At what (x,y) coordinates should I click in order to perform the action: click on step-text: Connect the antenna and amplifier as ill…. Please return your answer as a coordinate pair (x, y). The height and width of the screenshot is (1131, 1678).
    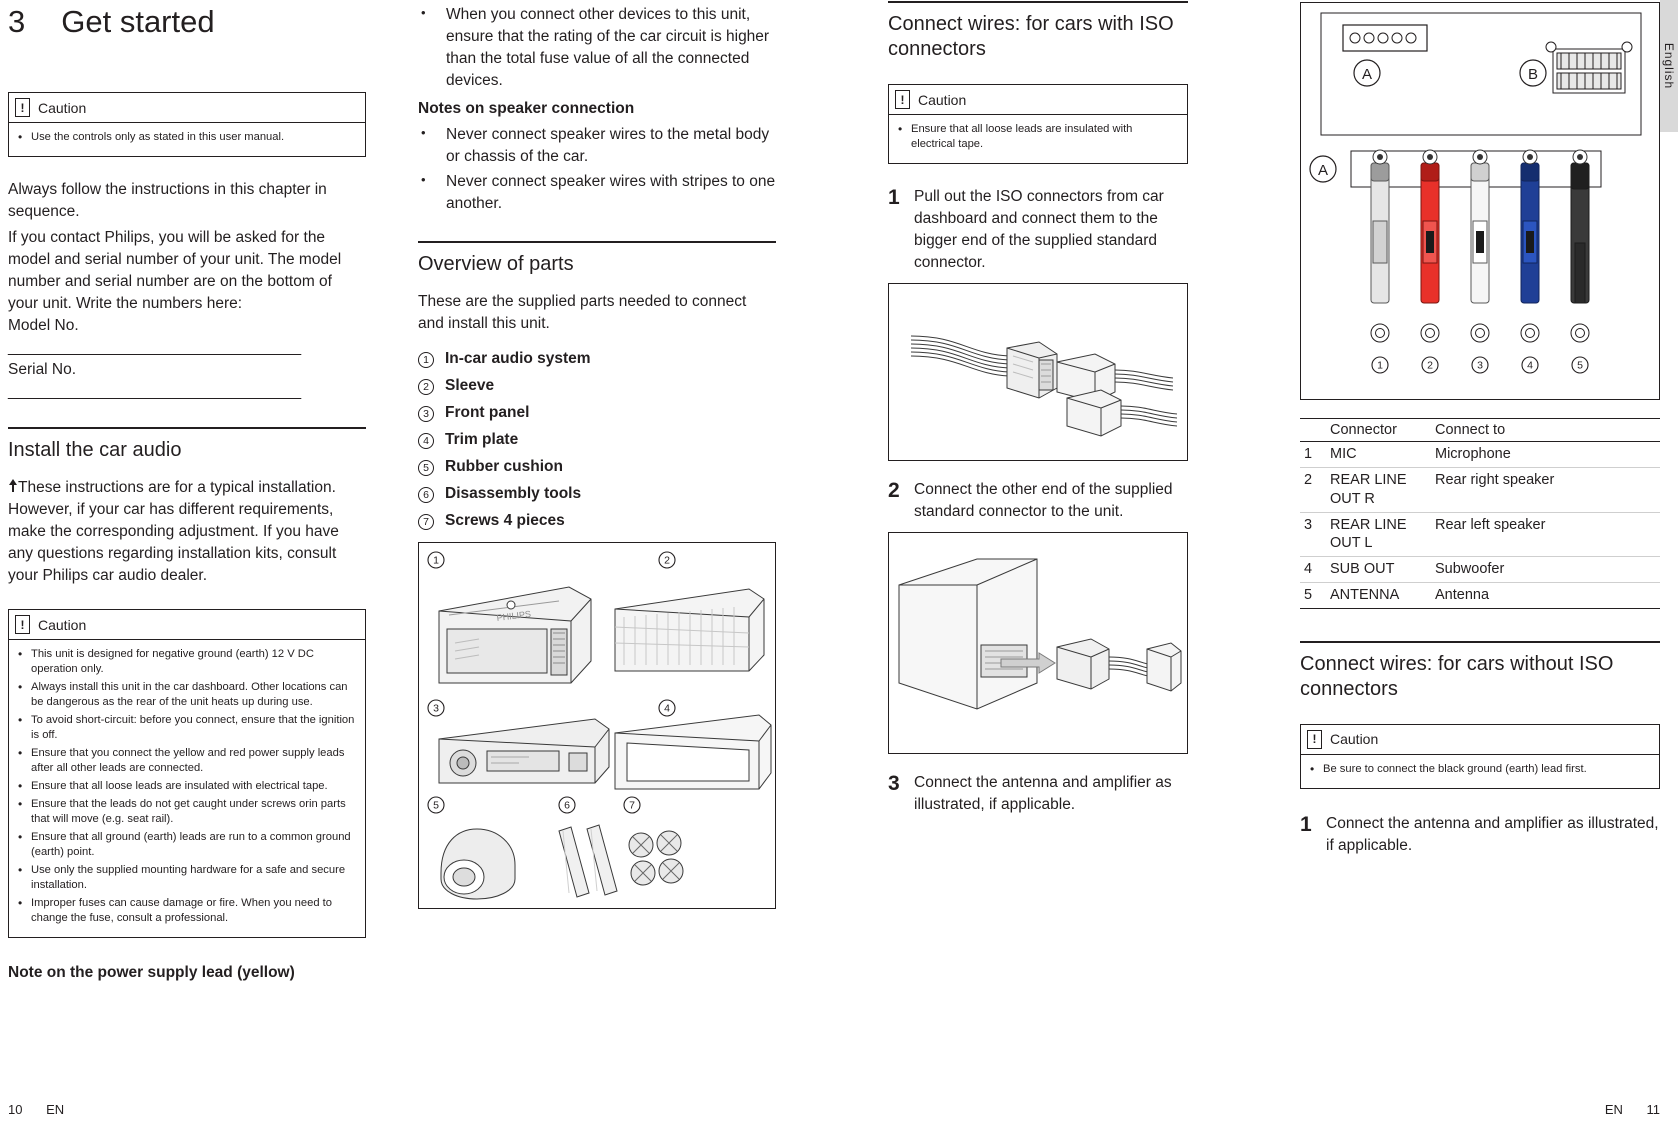
    Looking at the image, I should click on (1043, 793).